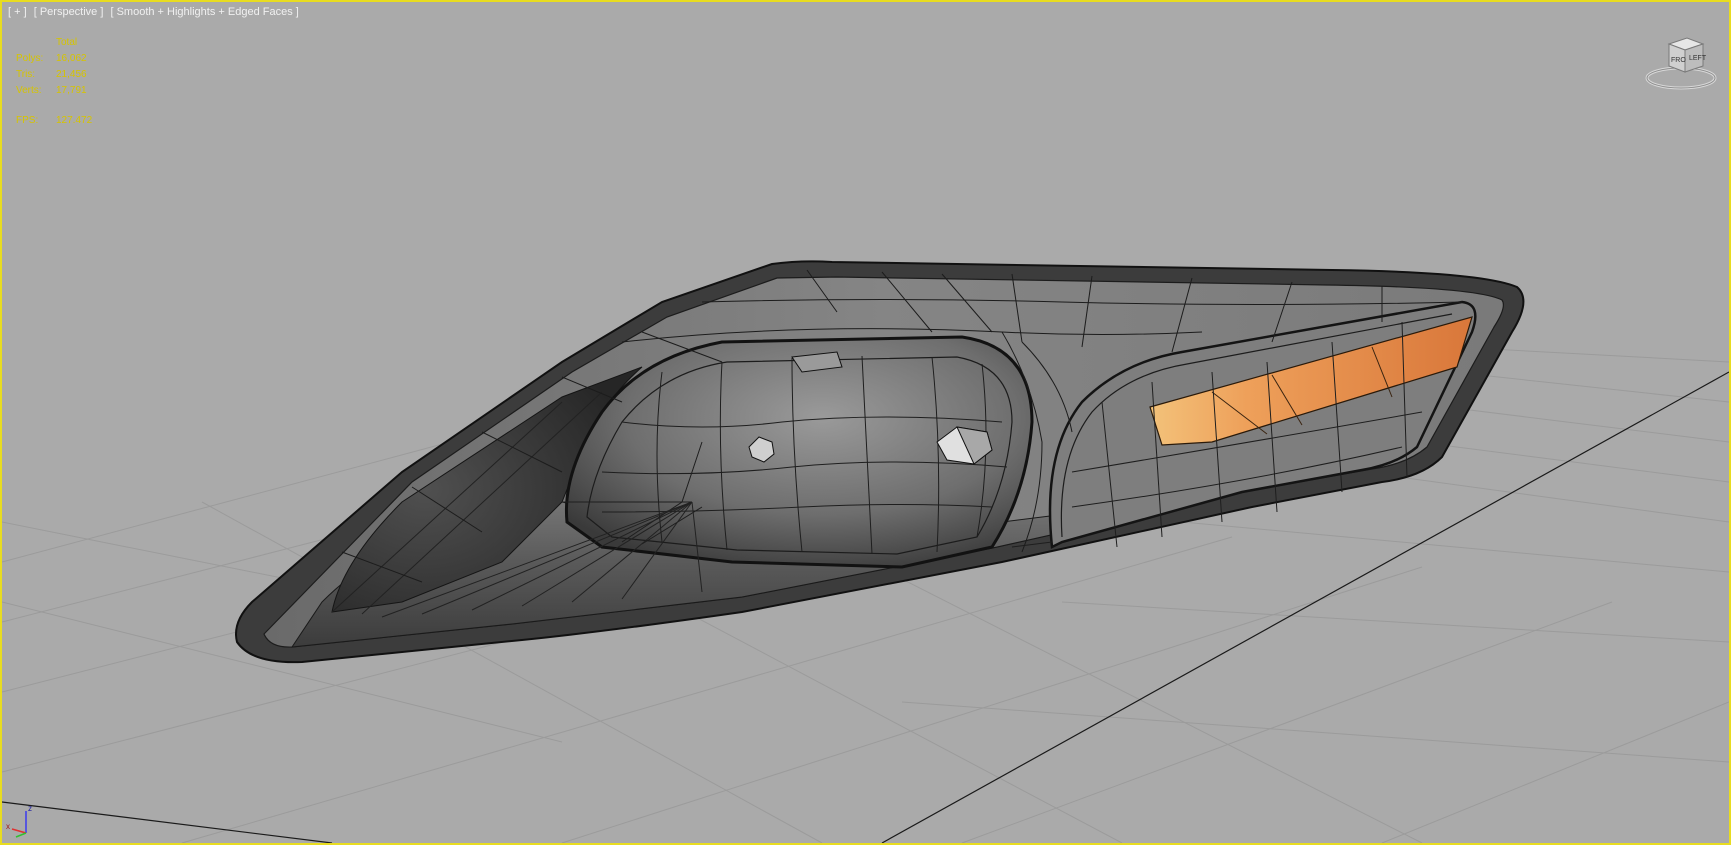 The image size is (1731, 845). Describe the element at coordinates (1678, 60) in the screenshot. I see `svg-text: FRO` at that location.